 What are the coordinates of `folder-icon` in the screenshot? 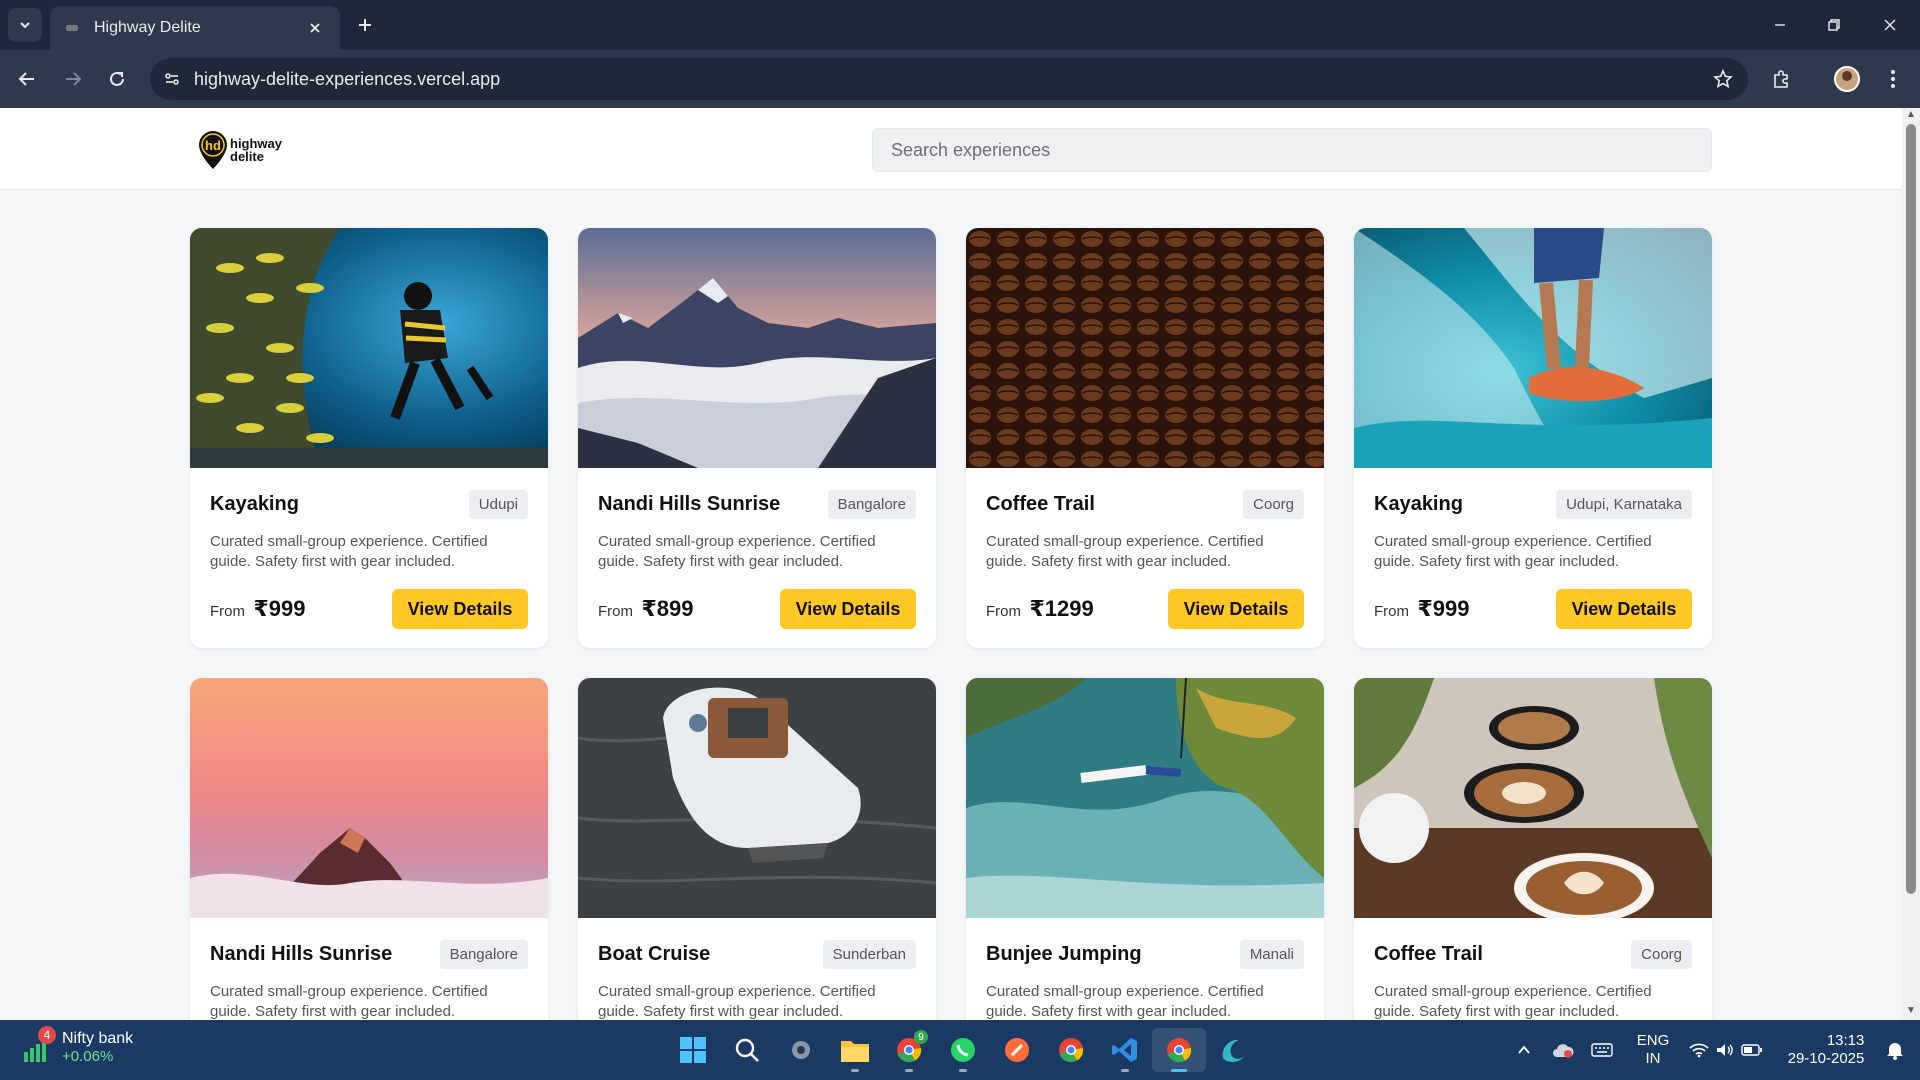 It's located at (855, 1051).